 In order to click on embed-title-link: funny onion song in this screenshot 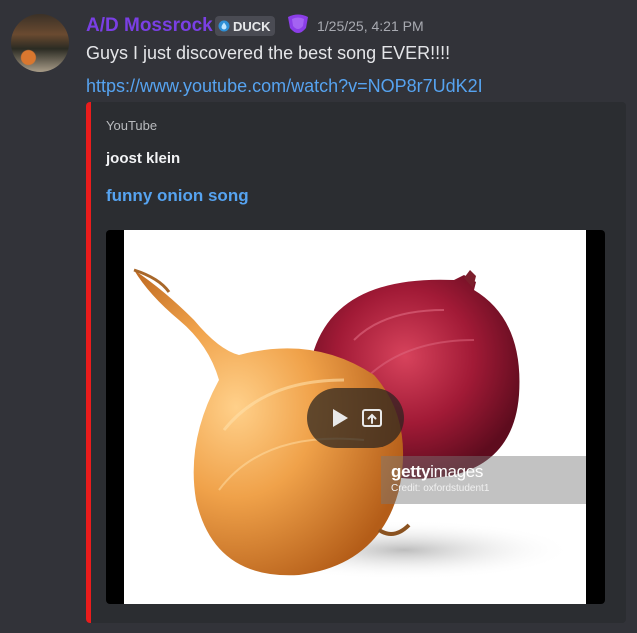, I will do `click(177, 196)`.